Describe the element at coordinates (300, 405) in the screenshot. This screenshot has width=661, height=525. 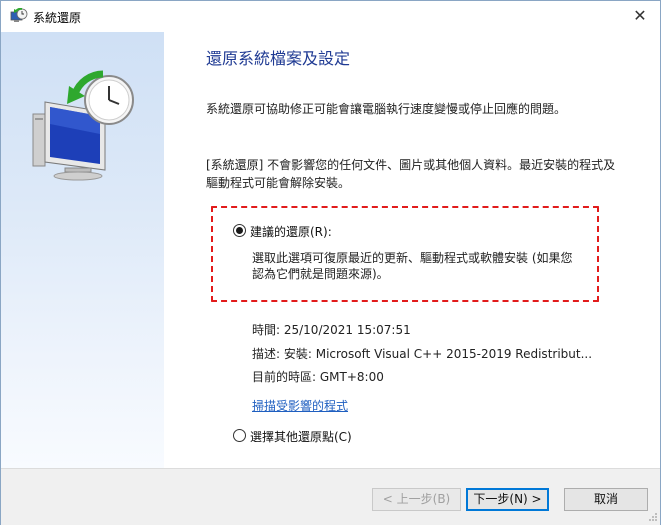
I see `scan-affected-programs-link: 掃描受影響的程式` at that location.